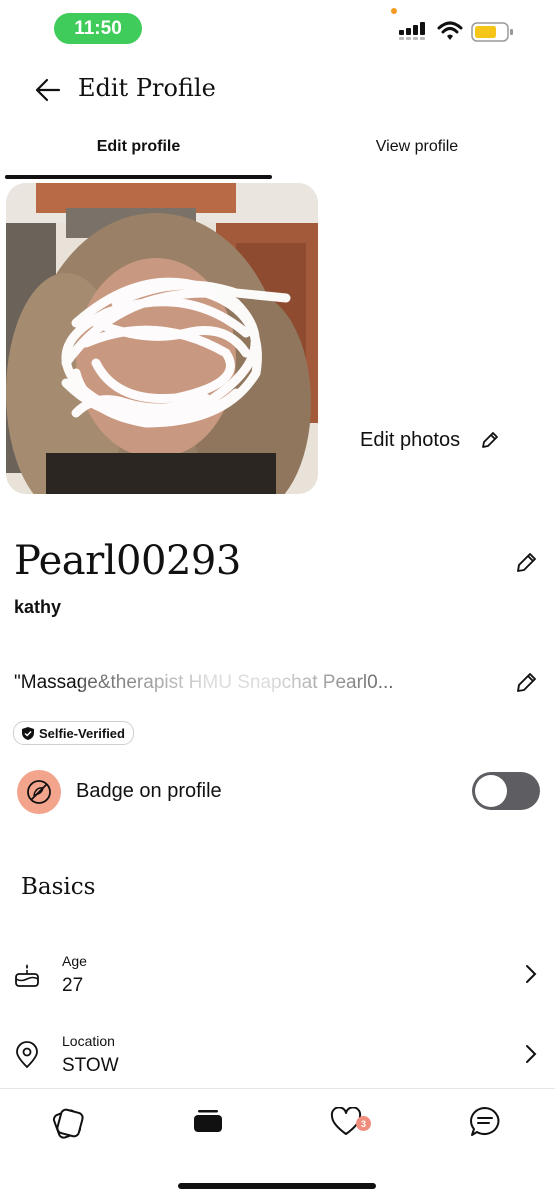  I want to click on profile-photo, so click(162, 338).